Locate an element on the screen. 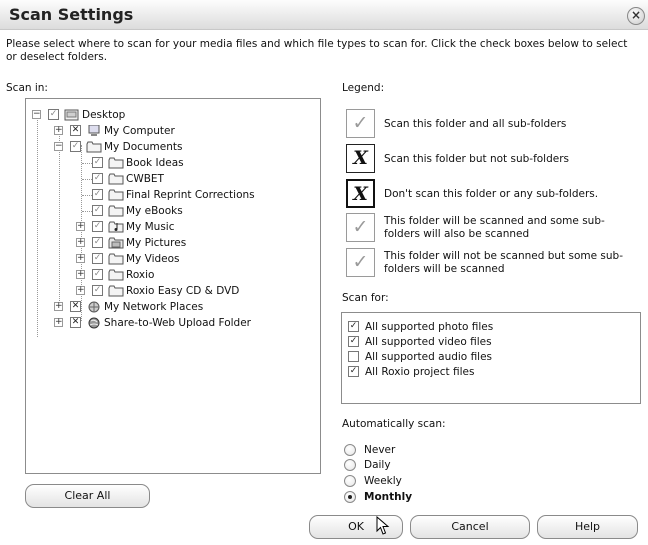 This screenshot has height=545, width=648. legend-box-subfolders-only: ✓ is located at coordinates (360, 262).